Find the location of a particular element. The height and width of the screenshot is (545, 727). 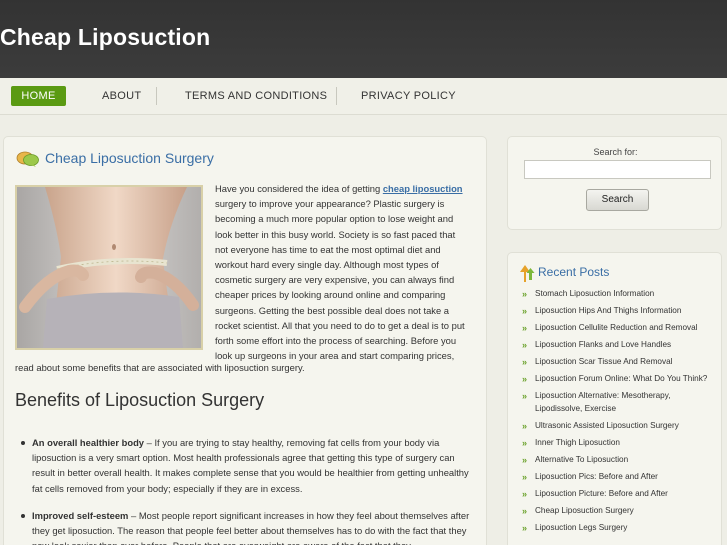

recent-post-link: » Liposuction Pics: Before and After is located at coordinates (618, 476).